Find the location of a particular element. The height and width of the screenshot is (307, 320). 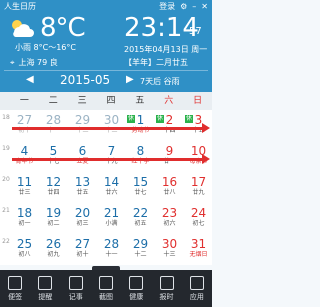

day-cell: 13 廿五 is located at coordinates (82, 187).